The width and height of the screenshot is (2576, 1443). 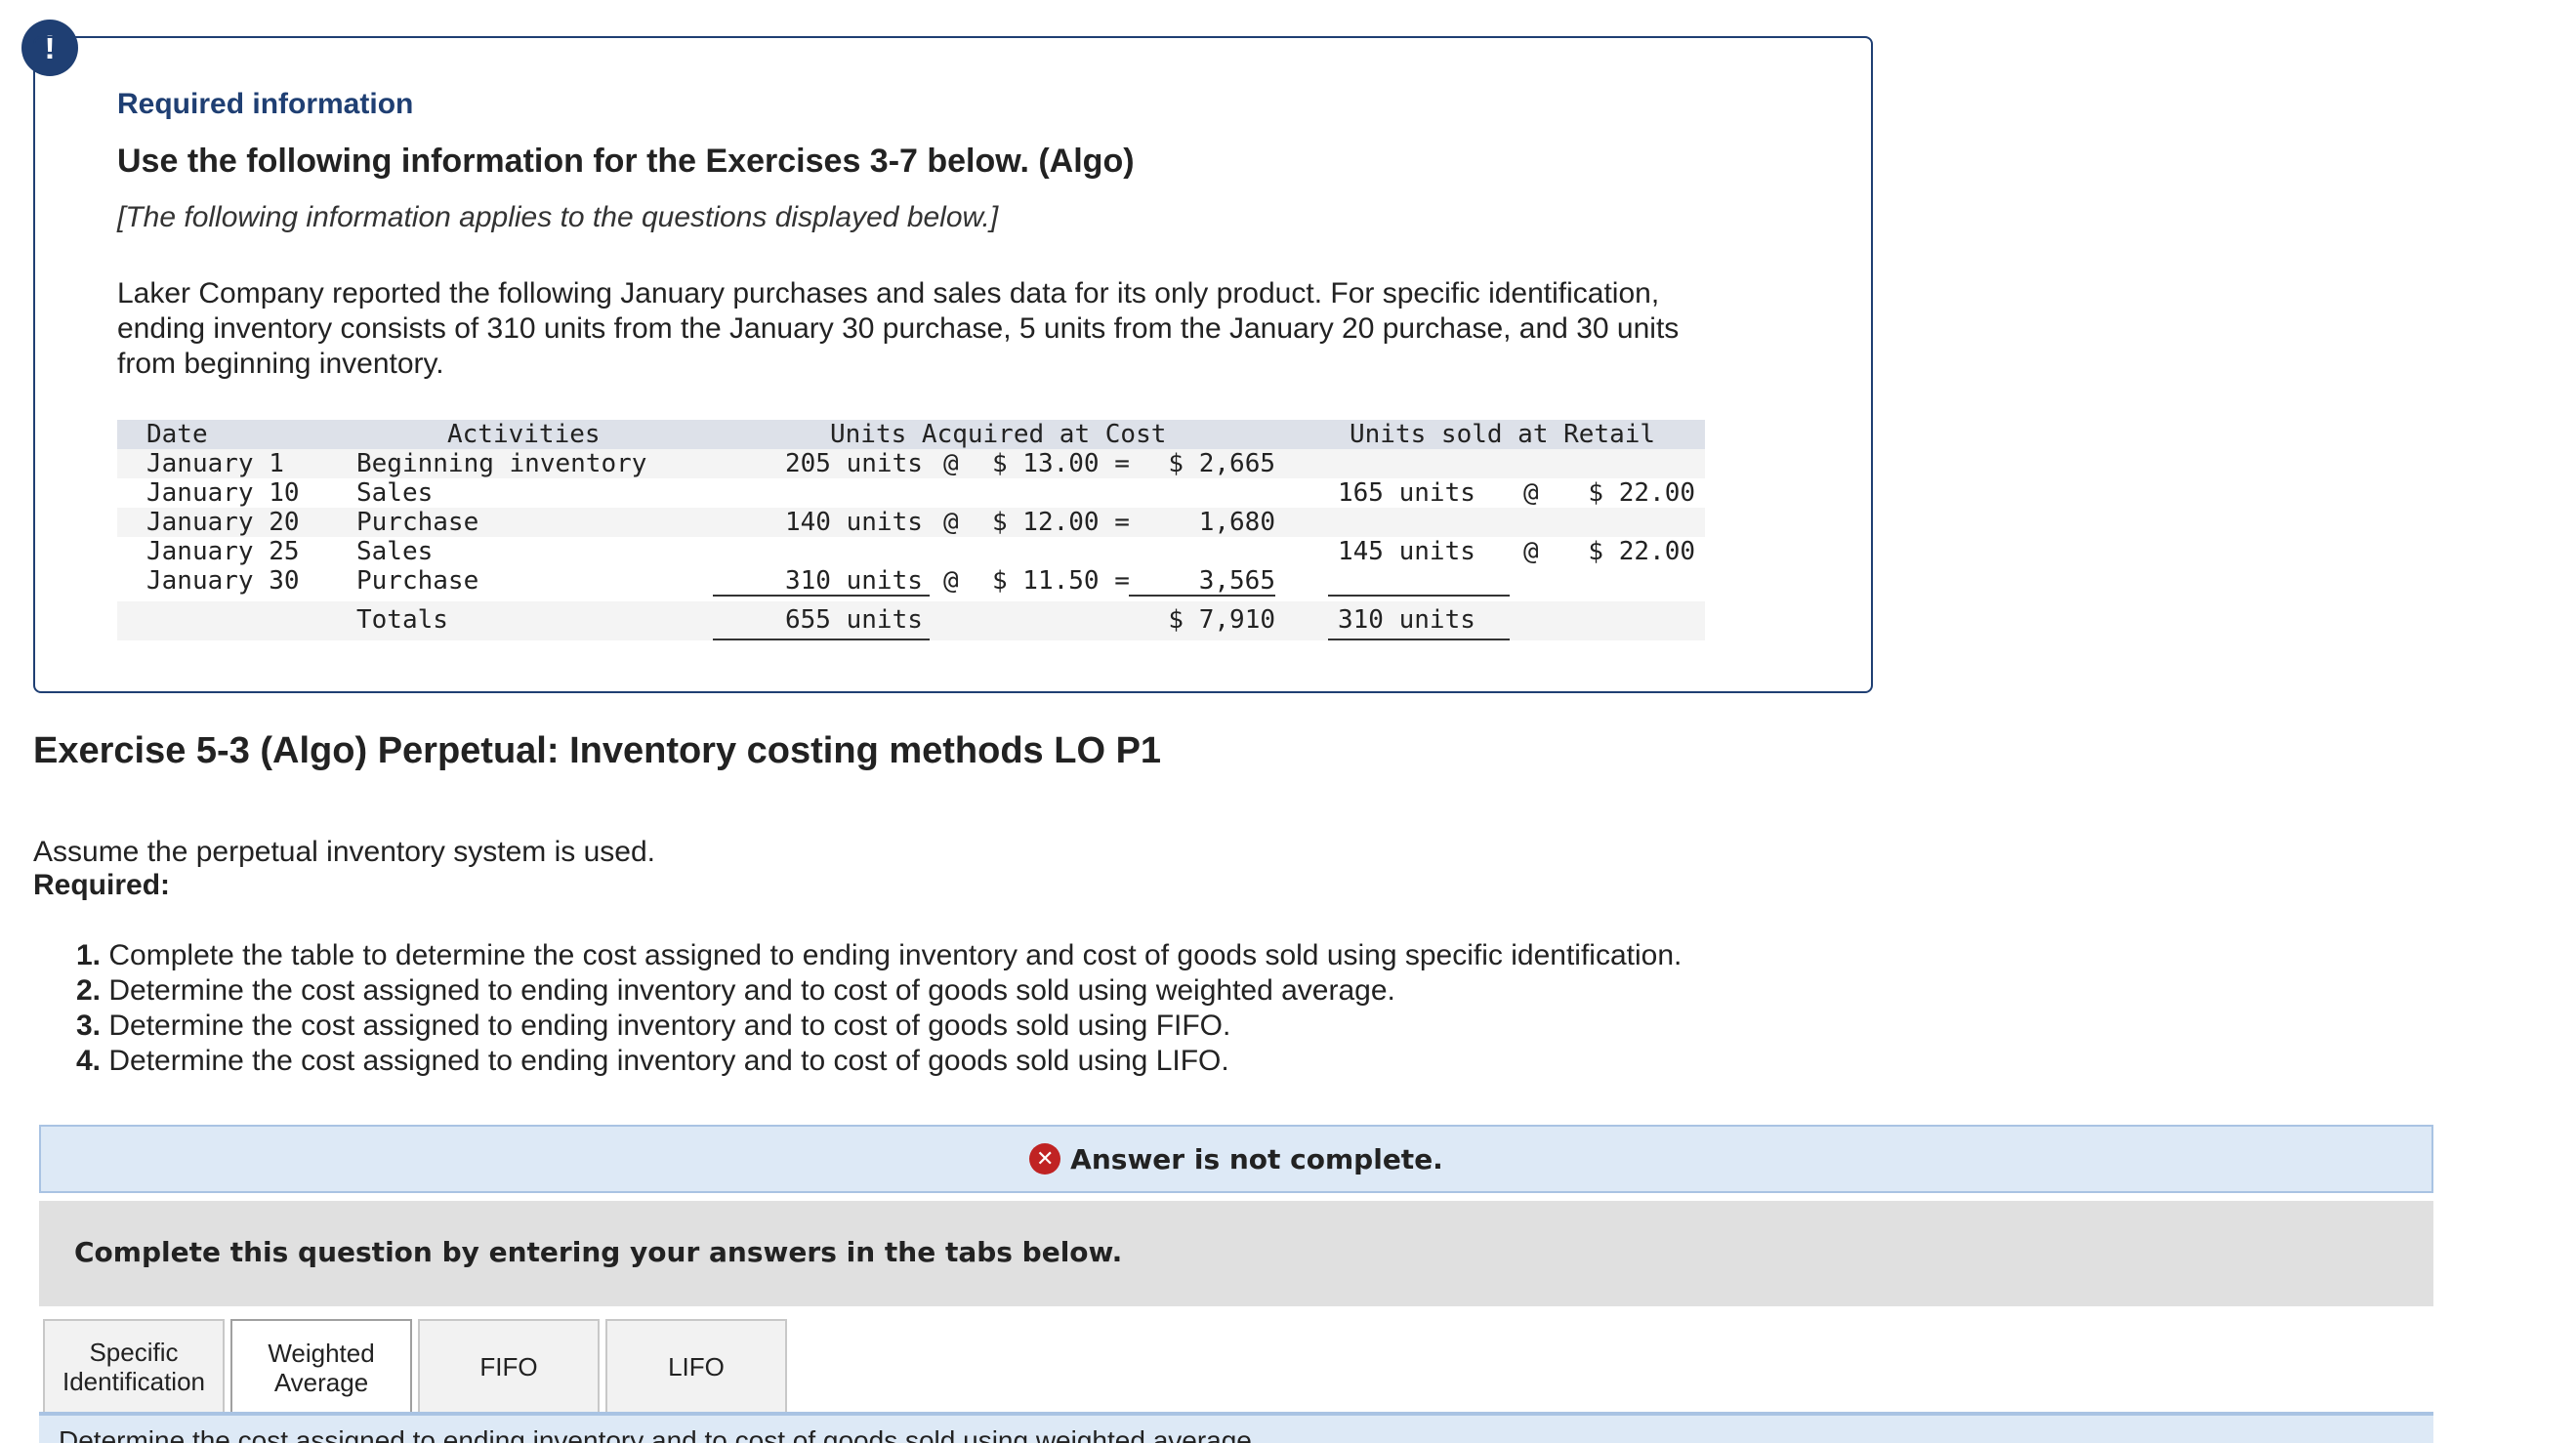 I want to click on row-acq-units: 140 units, so click(x=854, y=523).